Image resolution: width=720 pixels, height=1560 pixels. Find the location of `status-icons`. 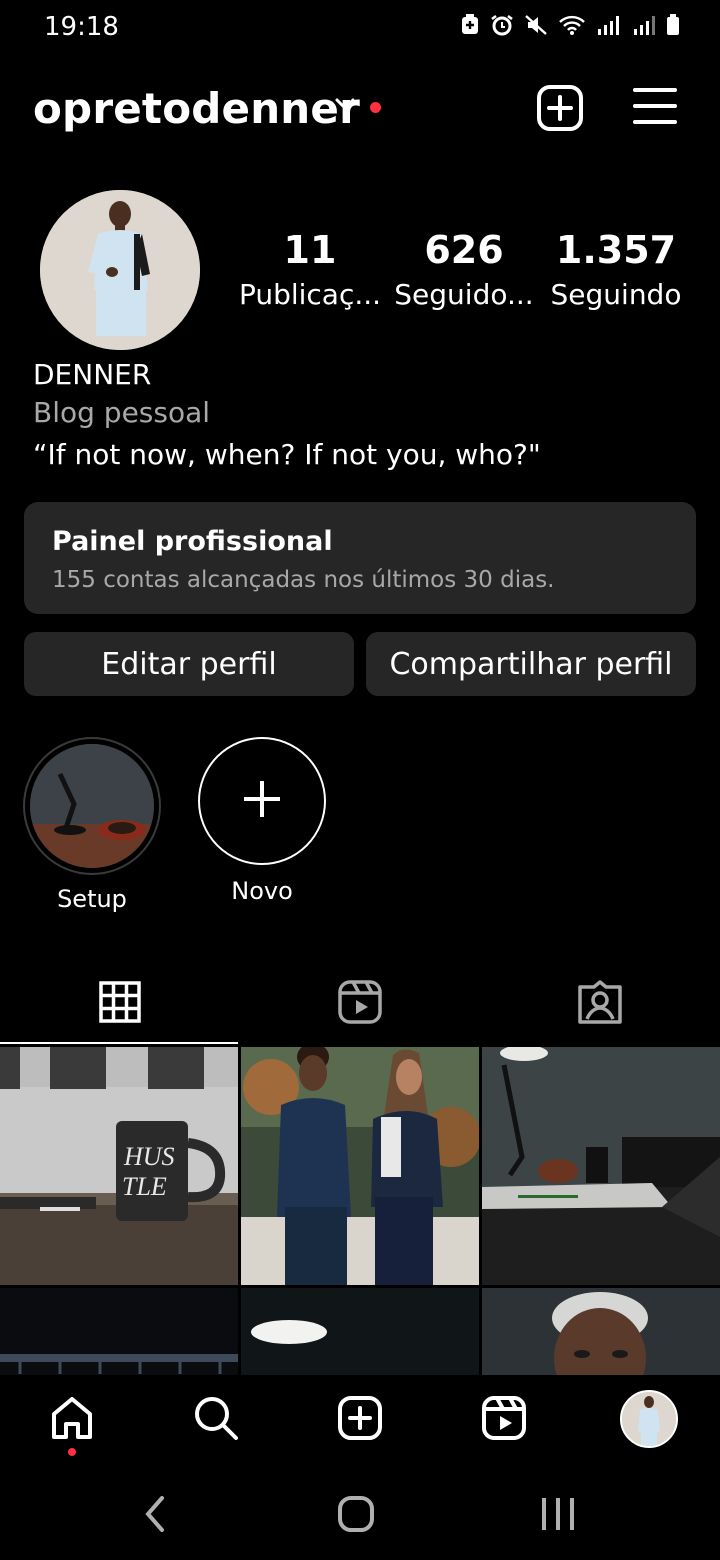

status-icons is located at coordinates (570, 27).